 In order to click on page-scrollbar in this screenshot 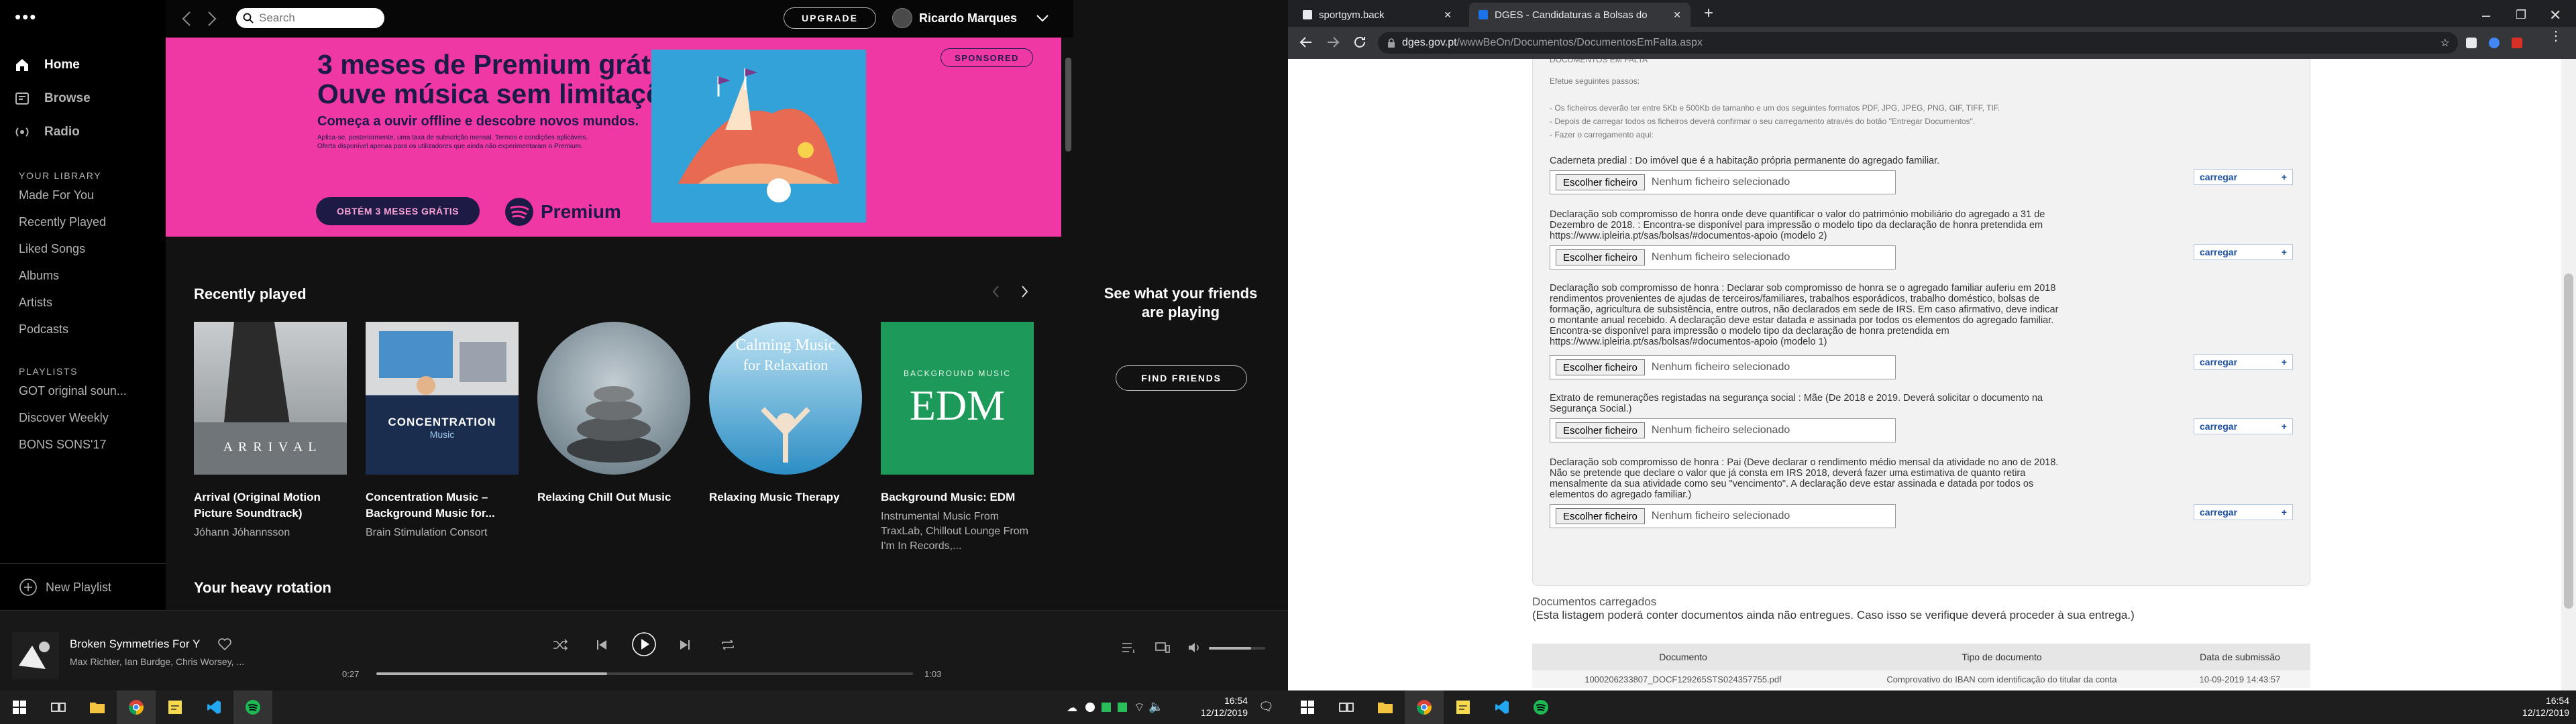, I will do `click(2568, 375)`.